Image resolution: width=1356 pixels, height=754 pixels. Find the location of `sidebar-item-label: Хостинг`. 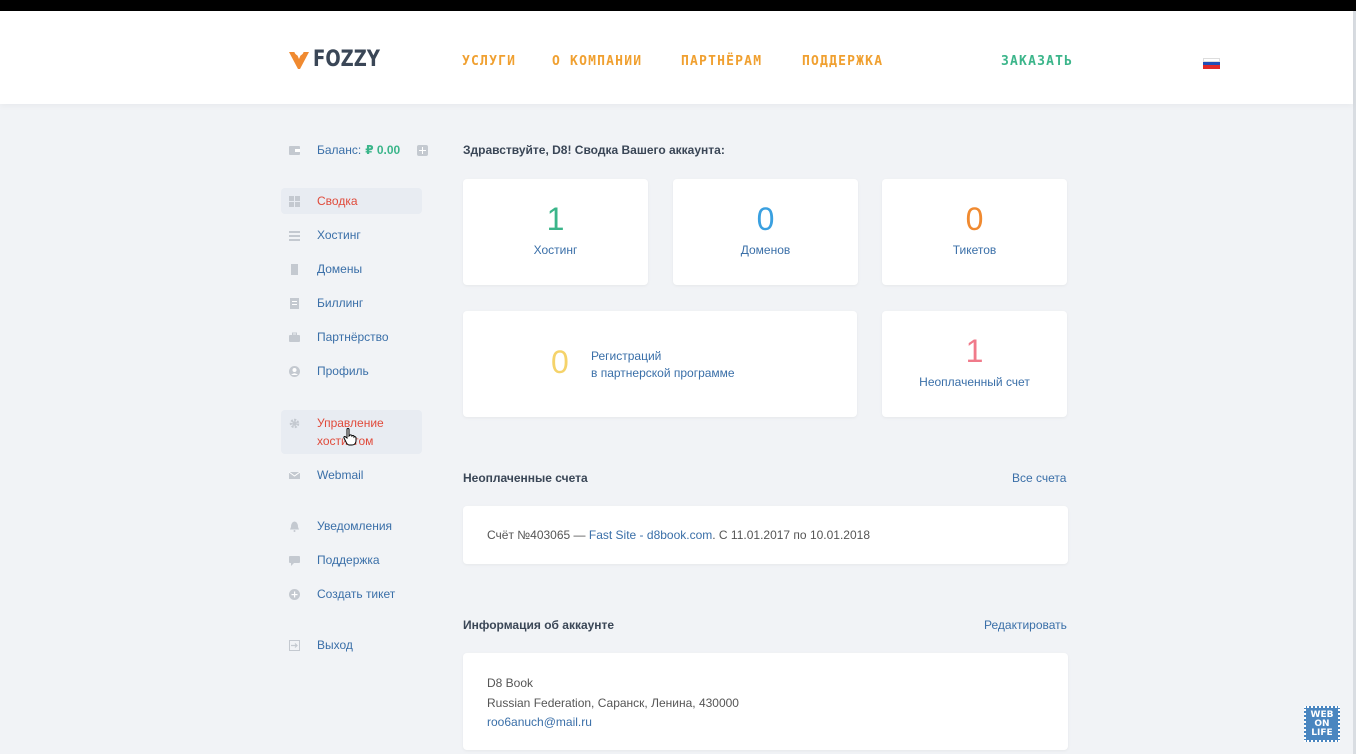

sidebar-item-label: Хостинг is located at coordinates (339, 235).